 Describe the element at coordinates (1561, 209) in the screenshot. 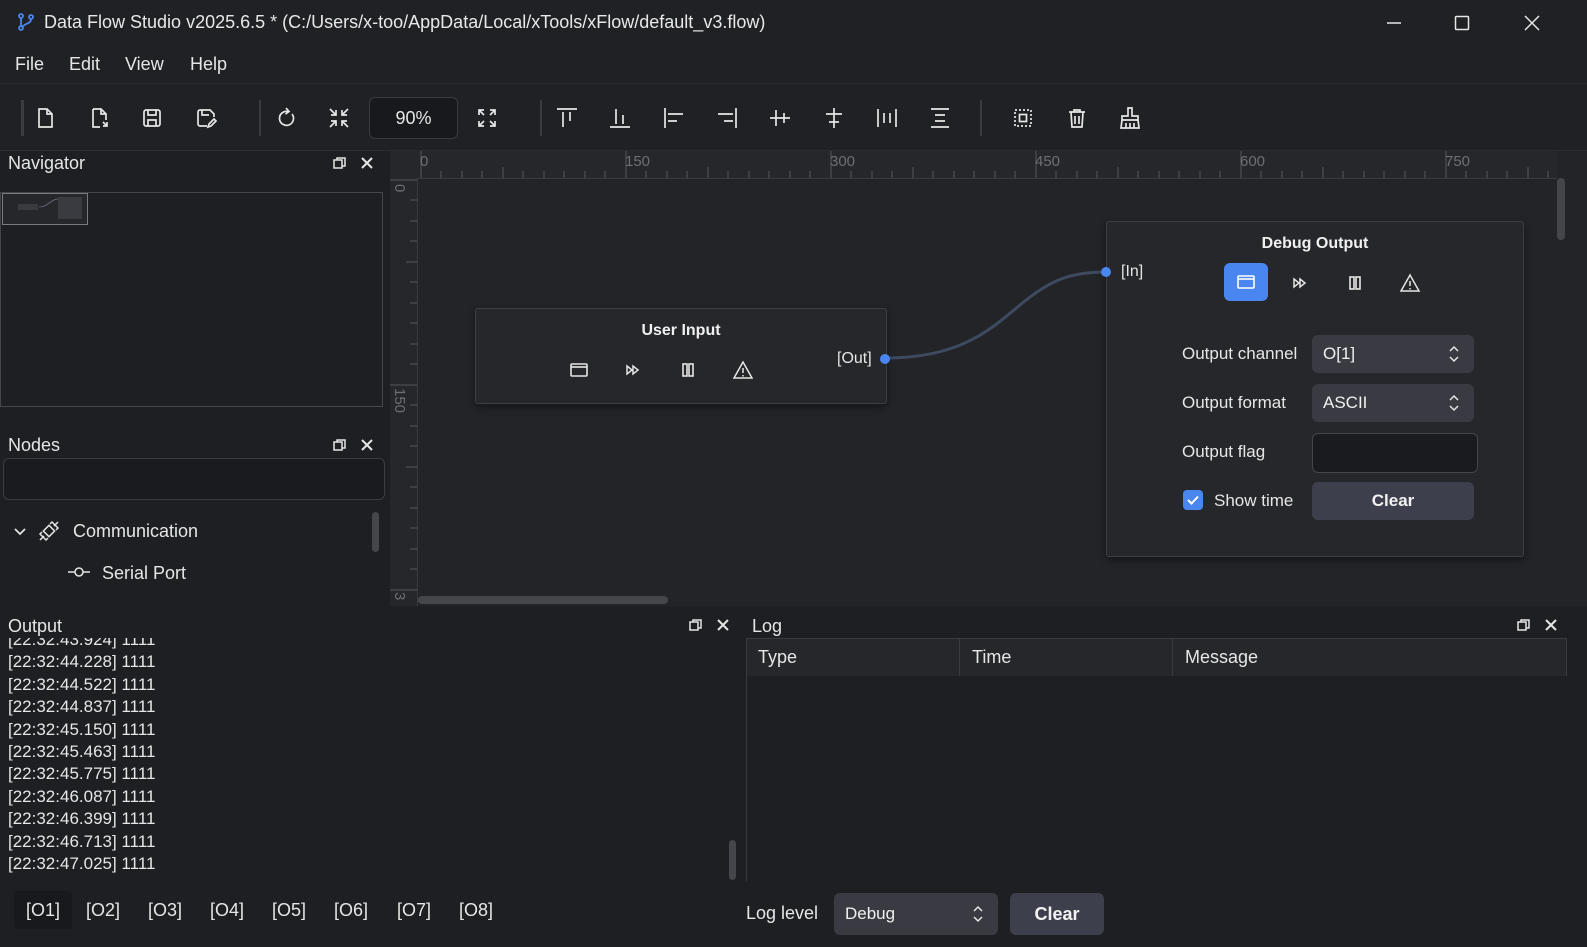

I see `canvas-vertical-scrollbar` at that location.